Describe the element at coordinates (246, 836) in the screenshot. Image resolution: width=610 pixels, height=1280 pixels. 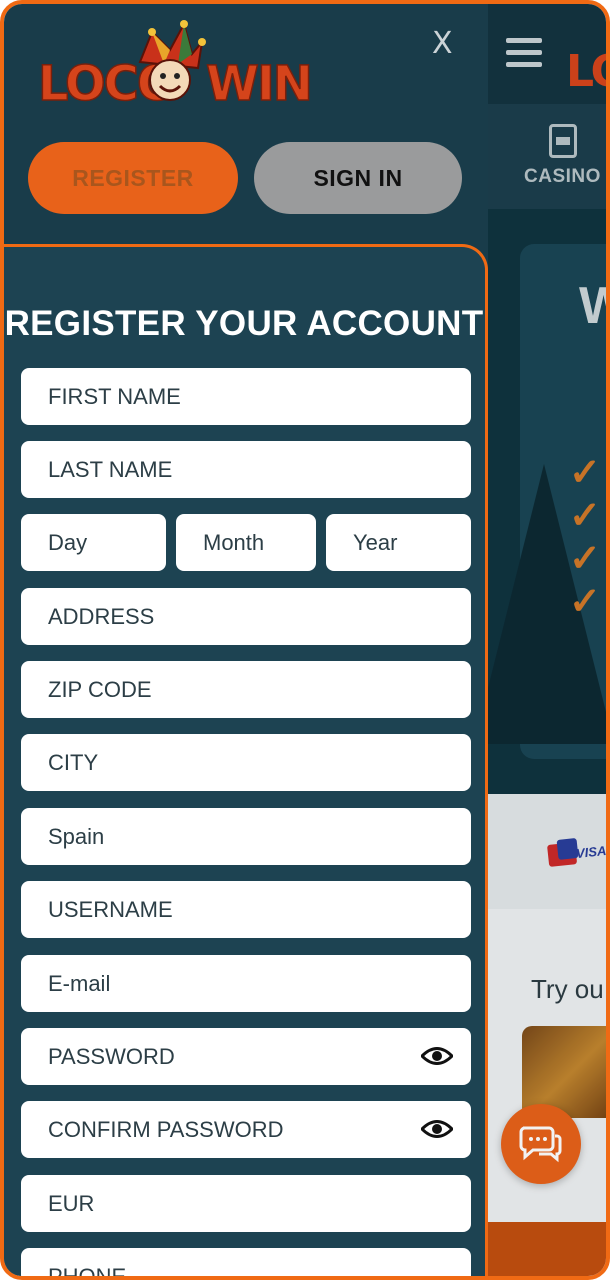
I see `country-select: Spain` at that location.